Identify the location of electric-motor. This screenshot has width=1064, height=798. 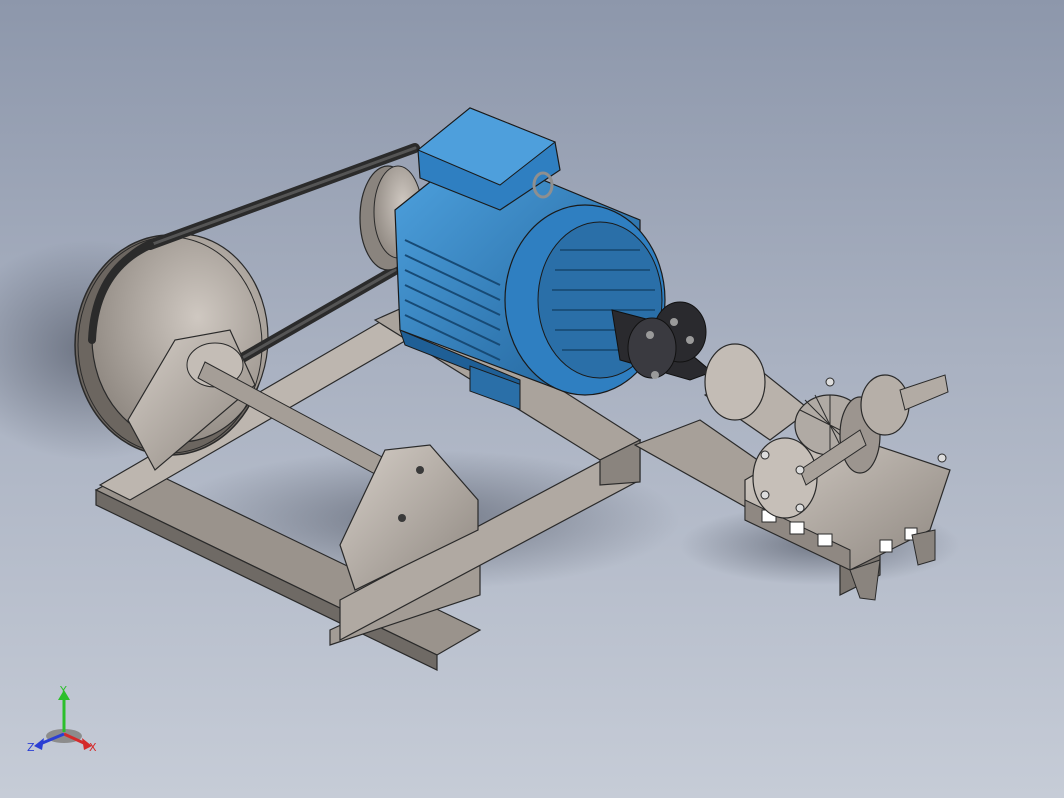
(530, 258).